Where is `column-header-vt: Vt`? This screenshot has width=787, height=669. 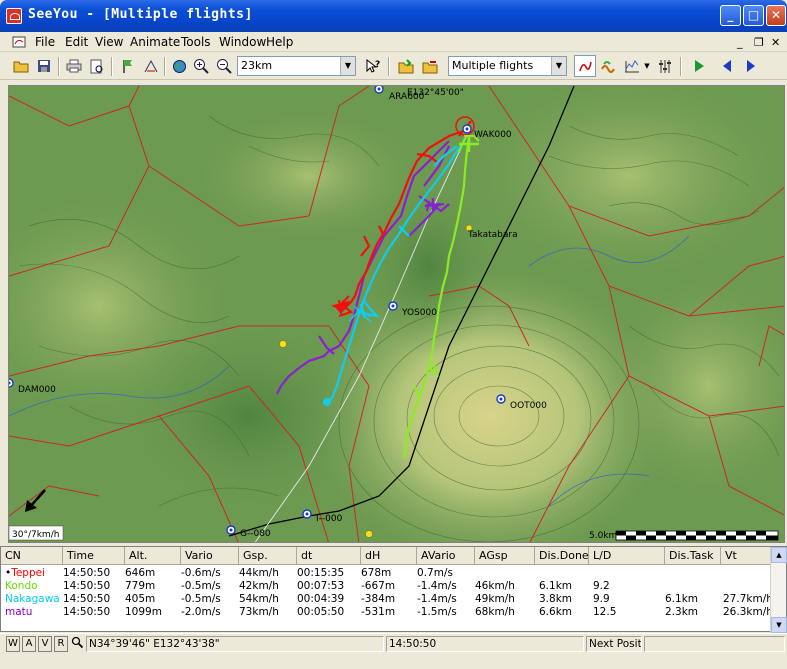 column-header-vt: Vt is located at coordinates (746, 556).